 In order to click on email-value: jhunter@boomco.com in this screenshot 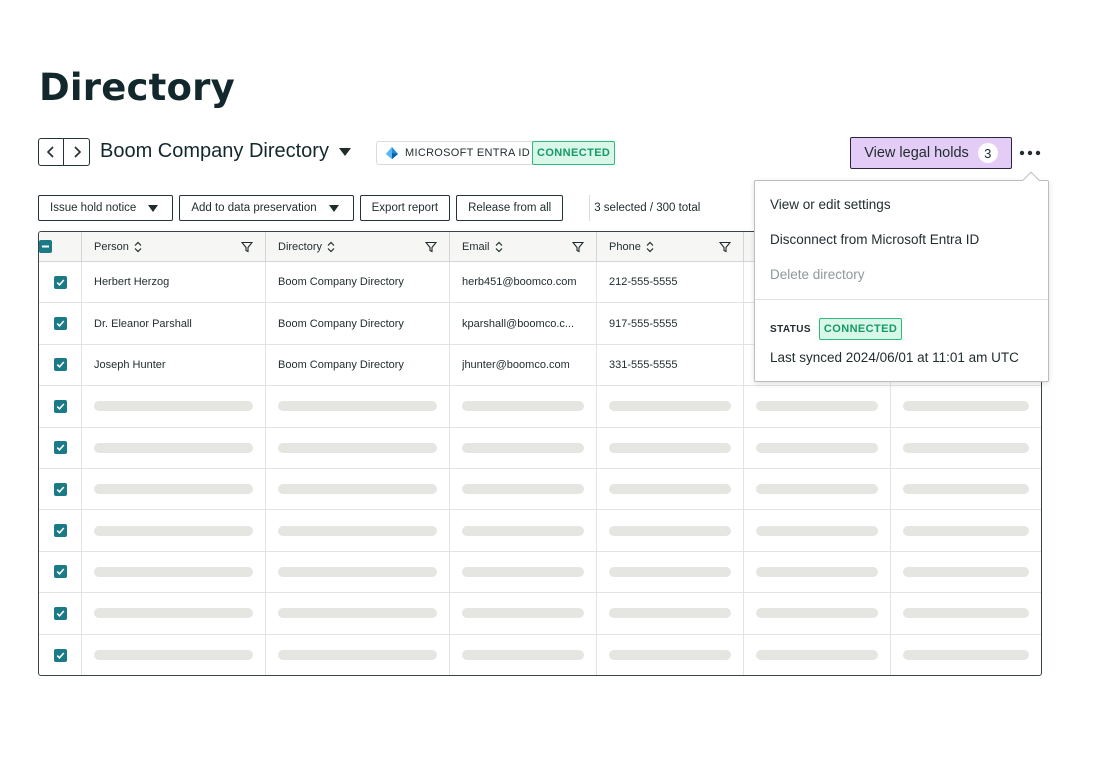, I will do `click(516, 364)`.